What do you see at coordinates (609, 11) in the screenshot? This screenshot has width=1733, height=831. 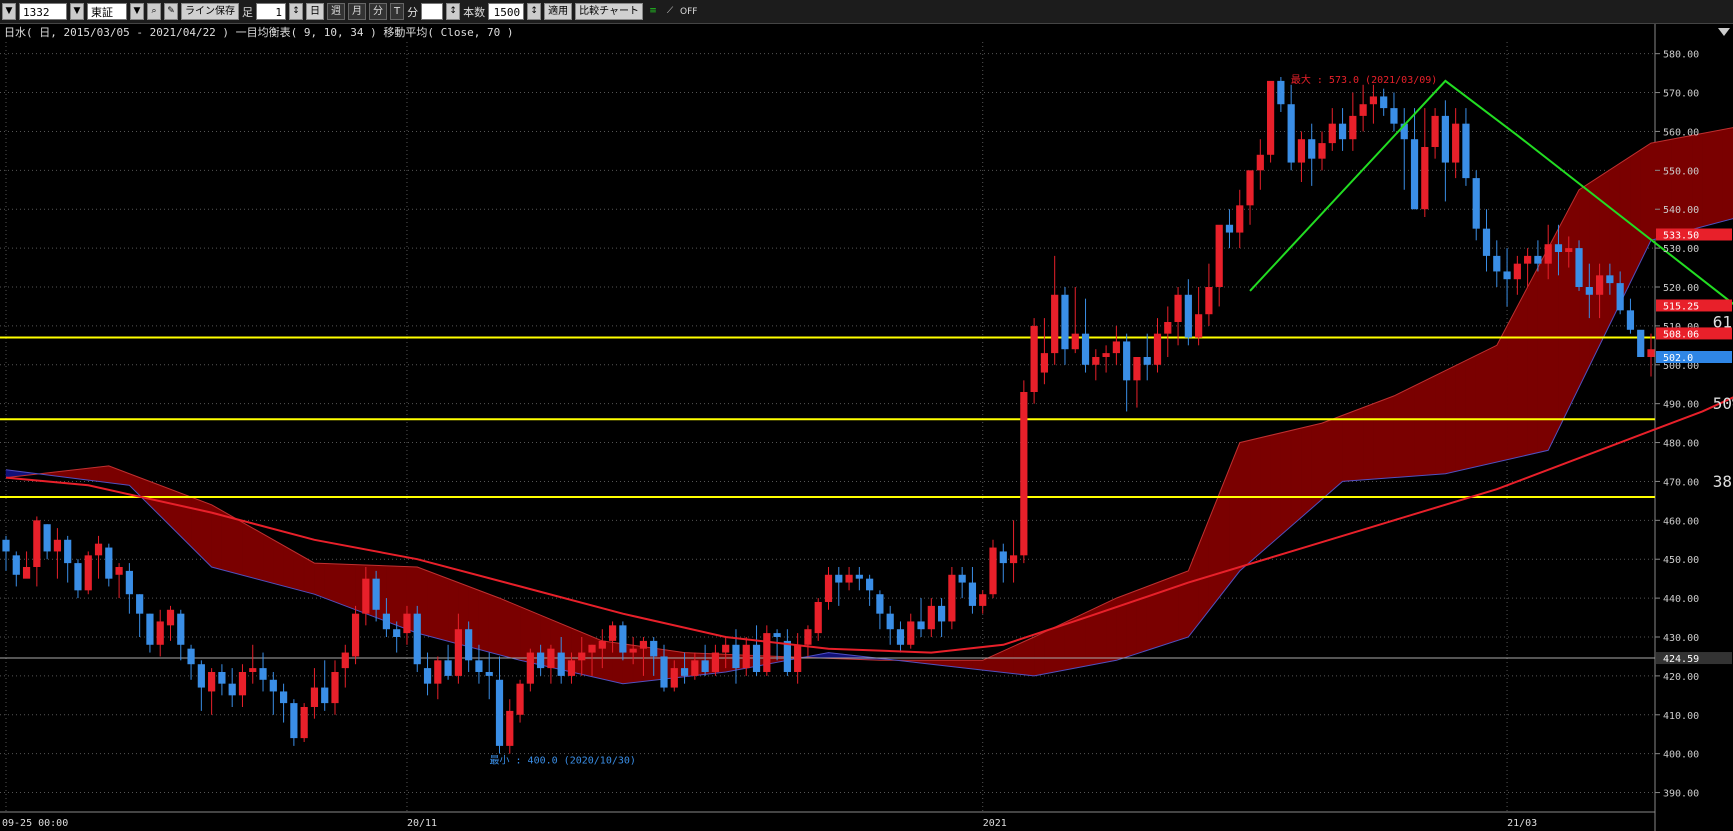 I see `compare-chart-button: 比較チャート` at bounding box center [609, 11].